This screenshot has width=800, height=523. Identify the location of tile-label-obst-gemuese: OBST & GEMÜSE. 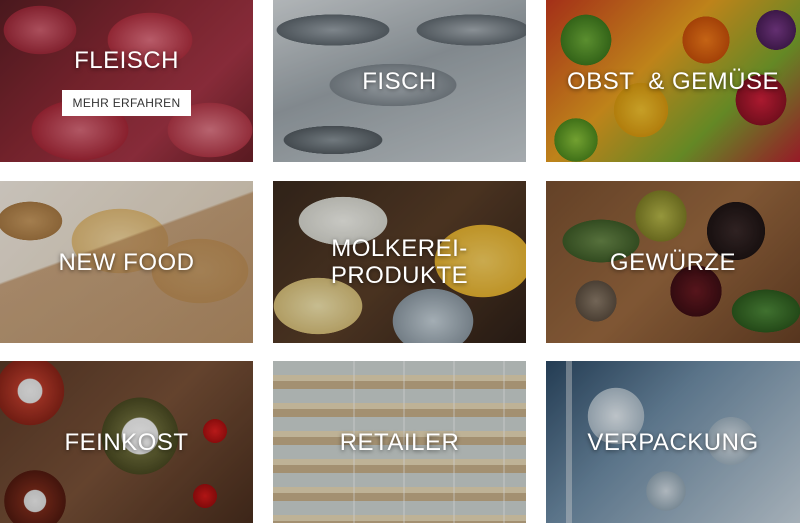
(673, 81).